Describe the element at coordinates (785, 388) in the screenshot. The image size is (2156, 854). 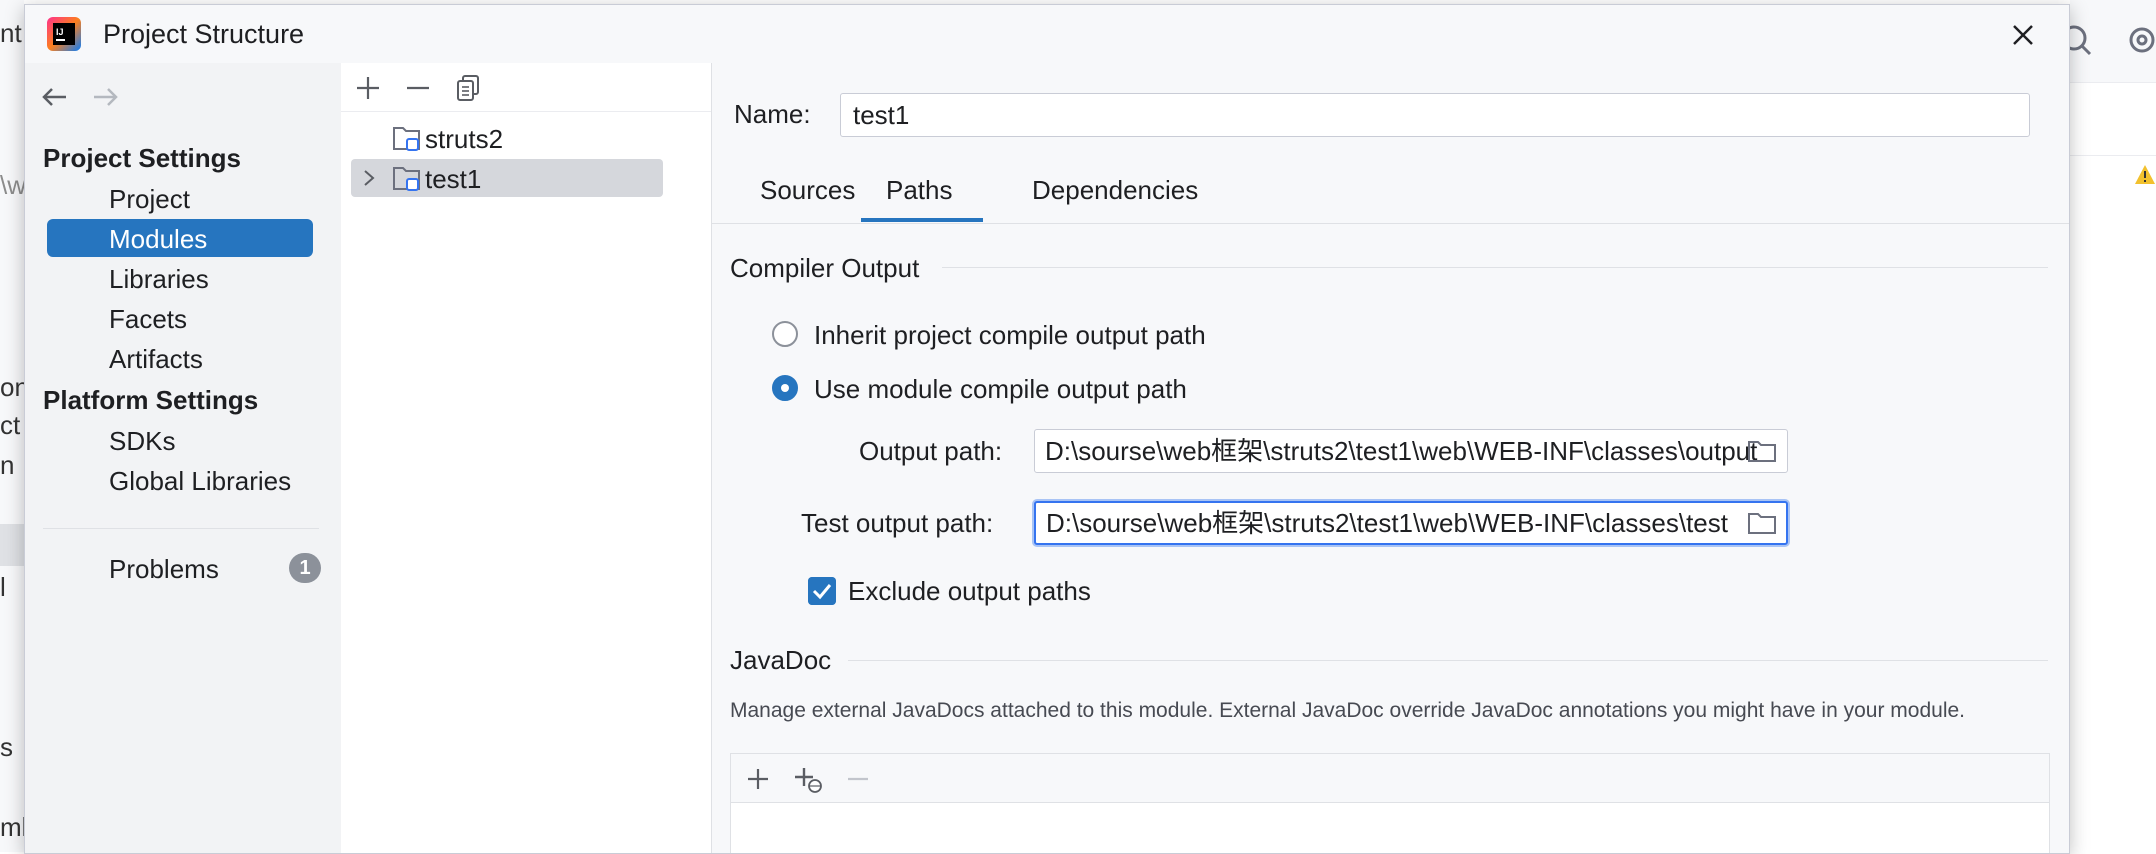
I see `use-module-output-radio` at that location.